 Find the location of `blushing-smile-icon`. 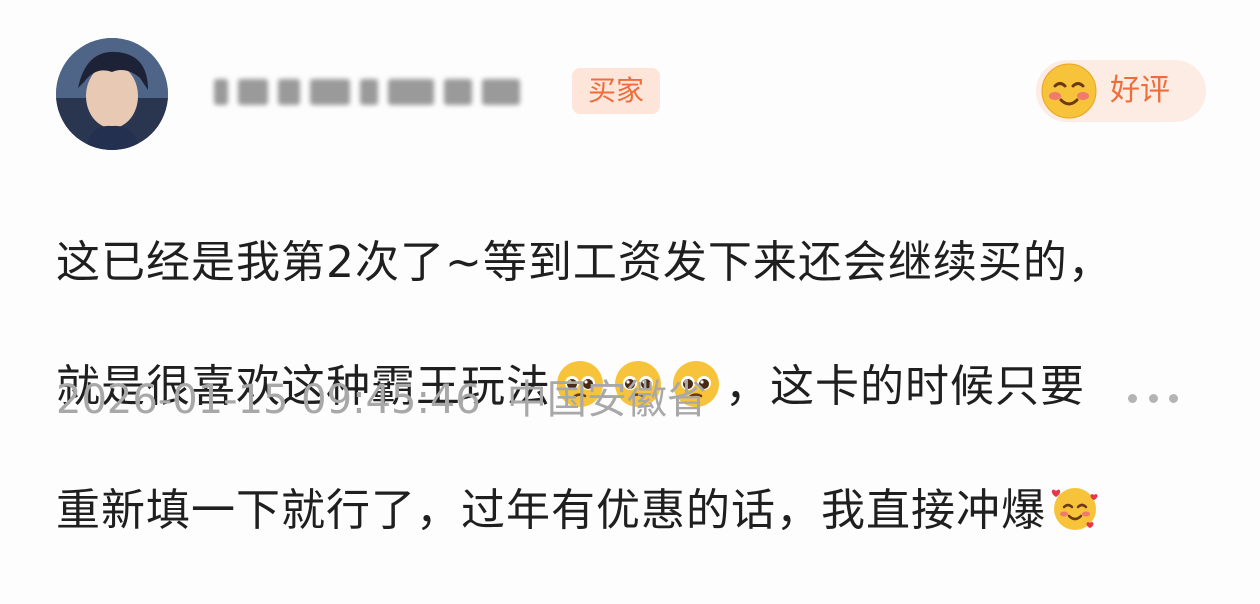

blushing-smile-icon is located at coordinates (1069, 91).